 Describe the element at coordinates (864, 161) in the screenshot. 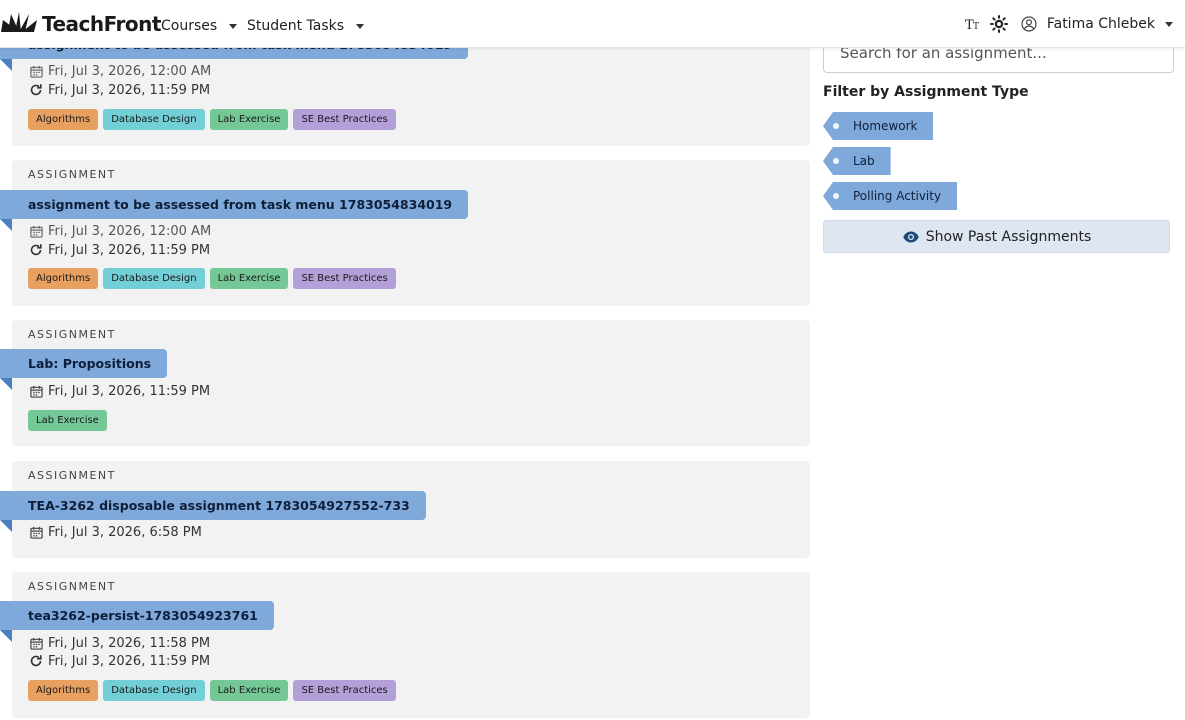

I see `filter-label: Lab` at that location.